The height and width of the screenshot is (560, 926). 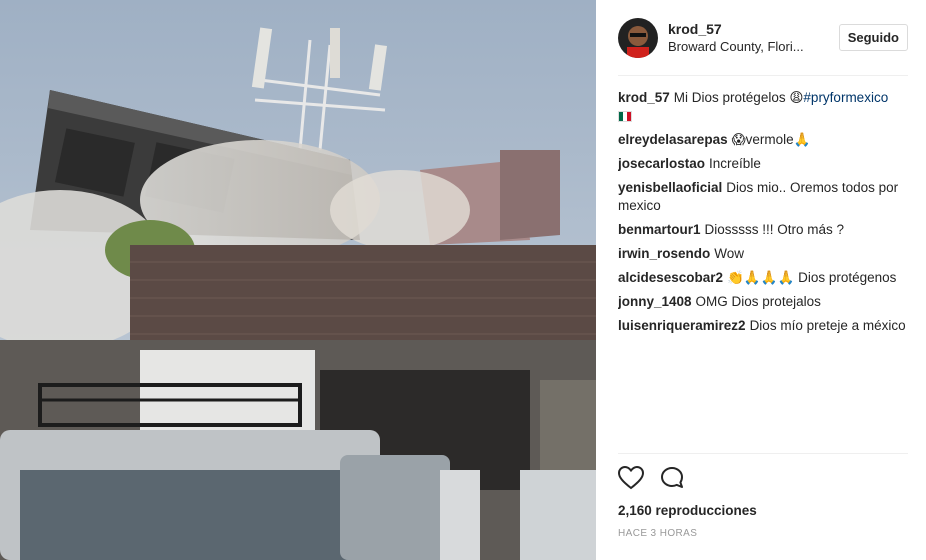 I want to click on comment-username: josecarlostao, so click(x=661, y=163).